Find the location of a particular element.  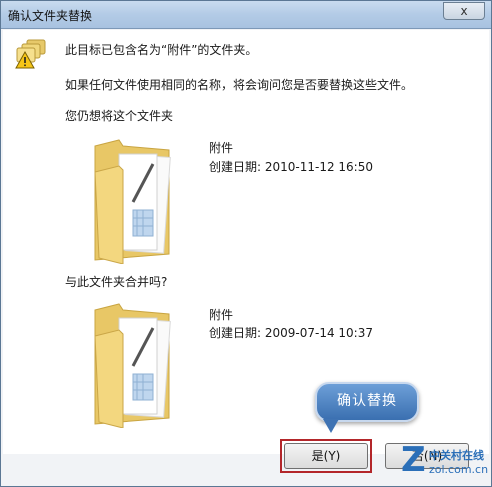

window-title: 确认文件夹替换 is located at coordinates (50, 16).